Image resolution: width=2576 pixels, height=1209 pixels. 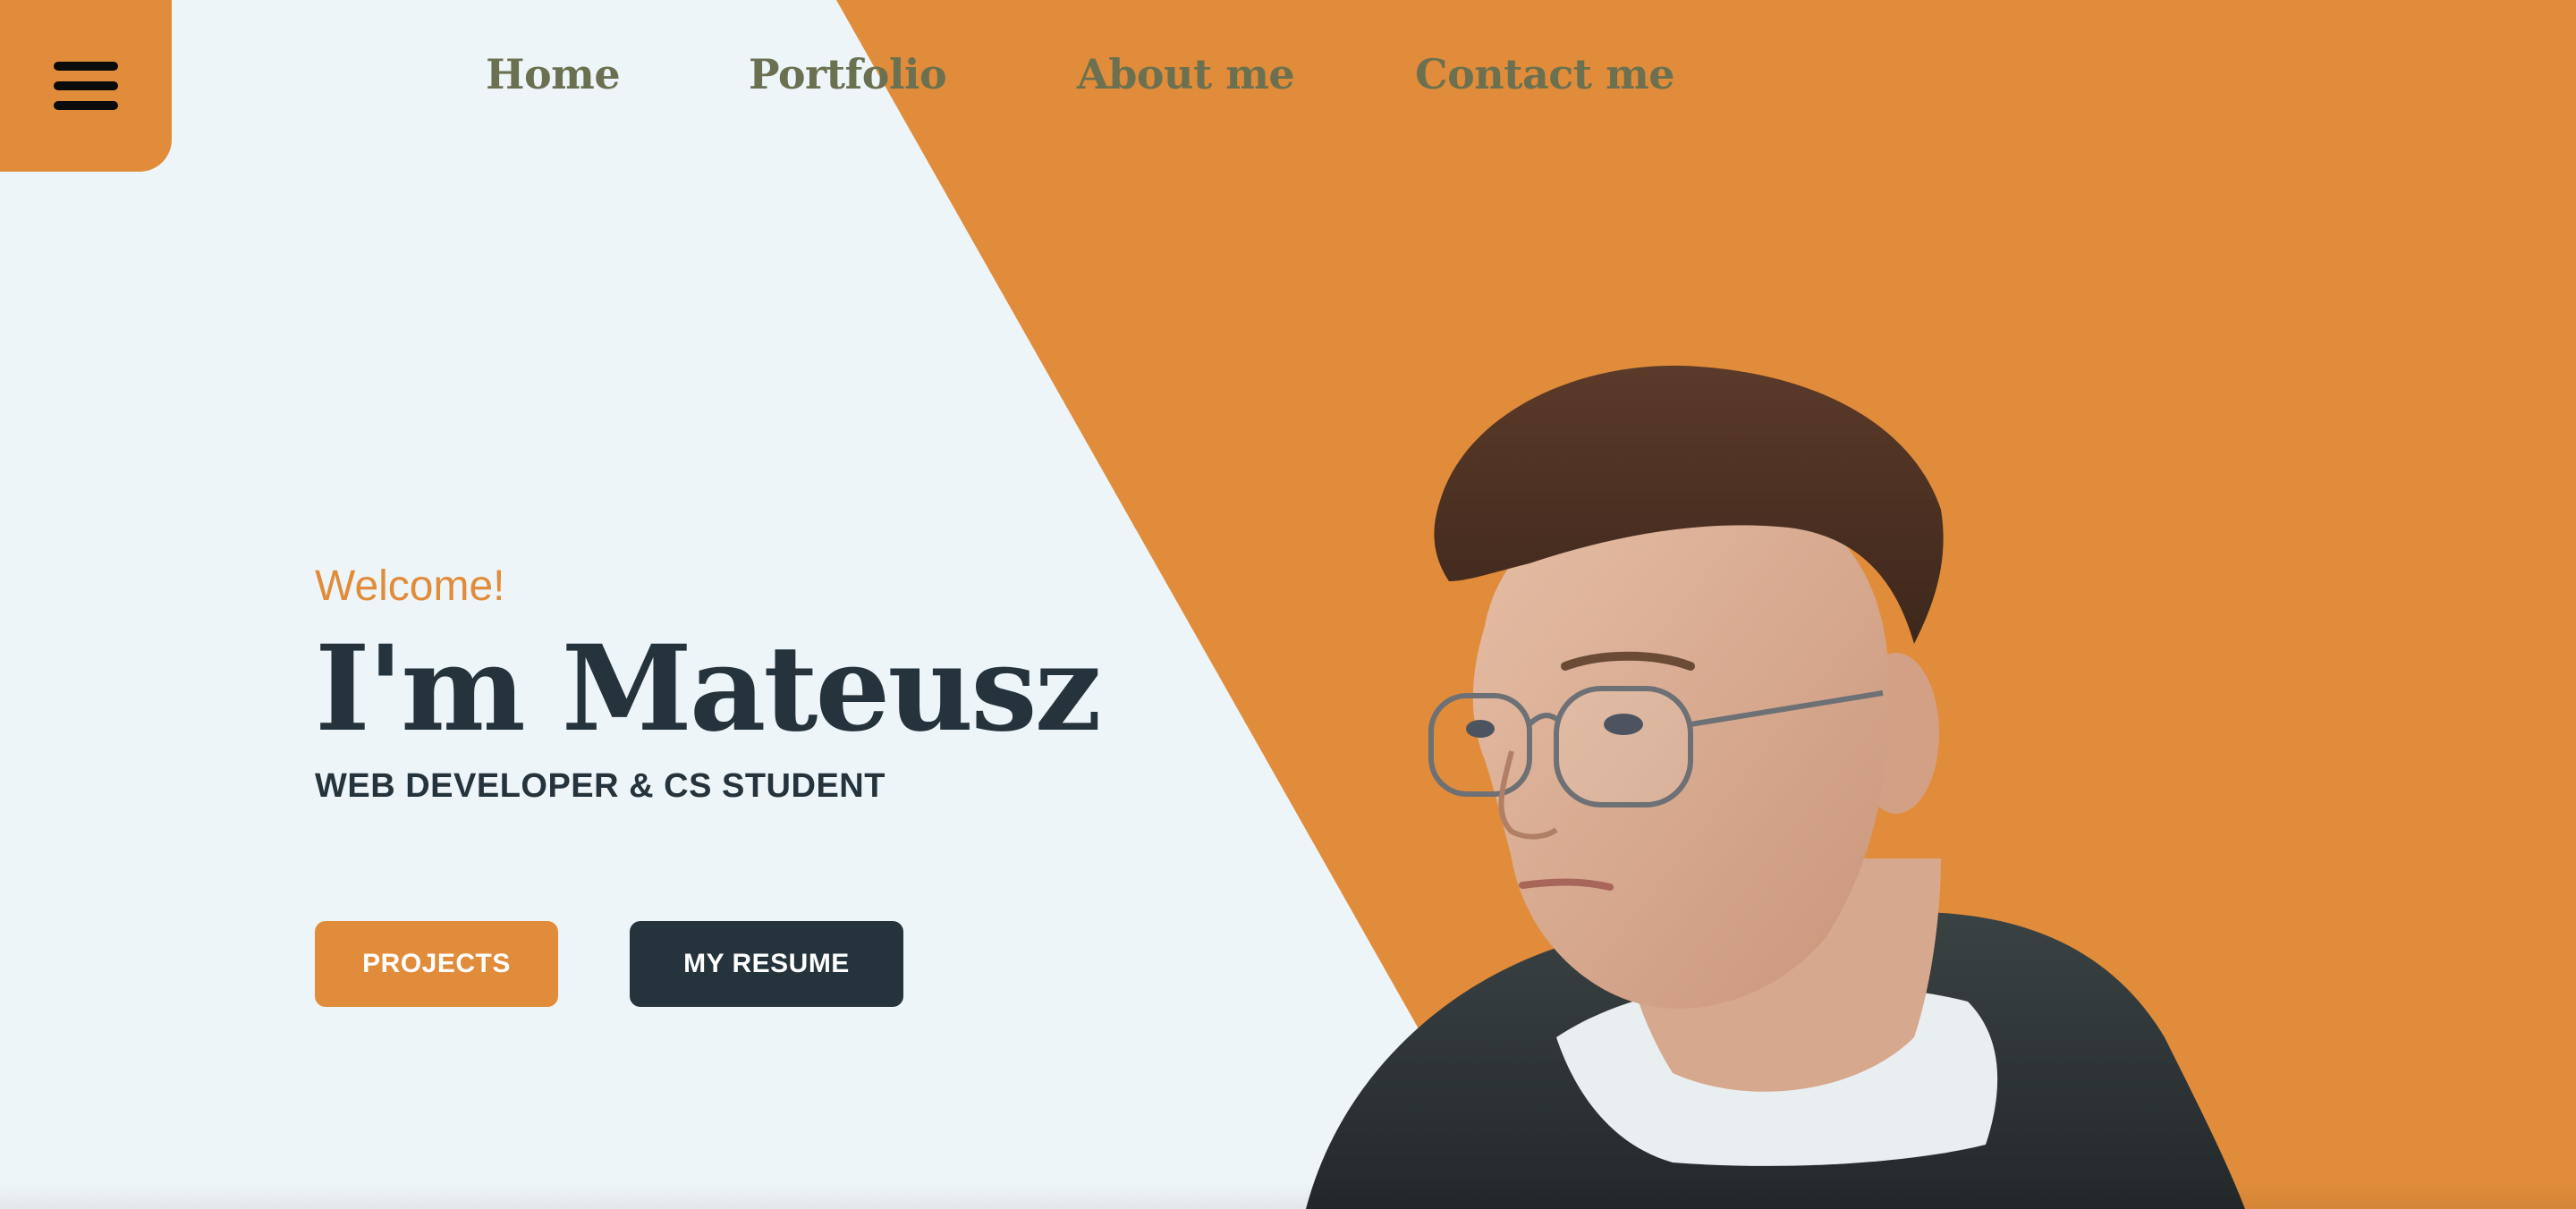 I want to click on resume-button: MY RESUME, so click(x=766, y=964).